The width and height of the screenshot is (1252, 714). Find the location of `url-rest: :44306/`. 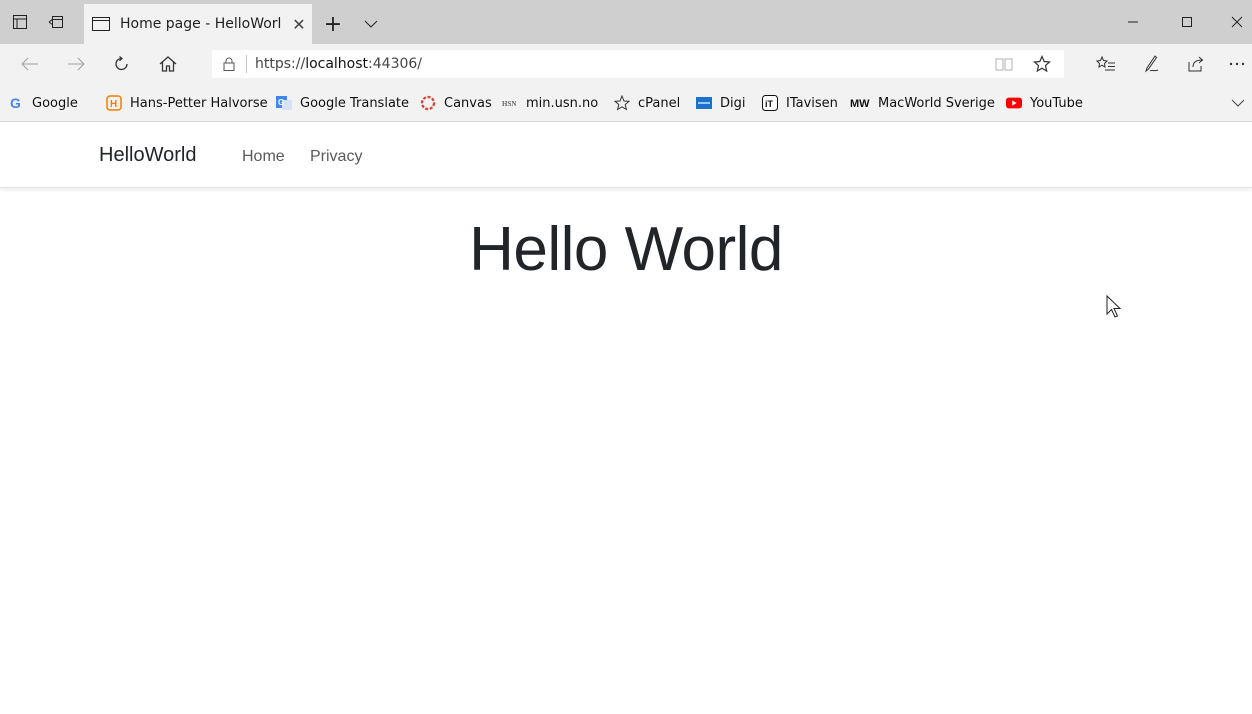

url-rest: :44306/ is located at coordinates (395, 64).